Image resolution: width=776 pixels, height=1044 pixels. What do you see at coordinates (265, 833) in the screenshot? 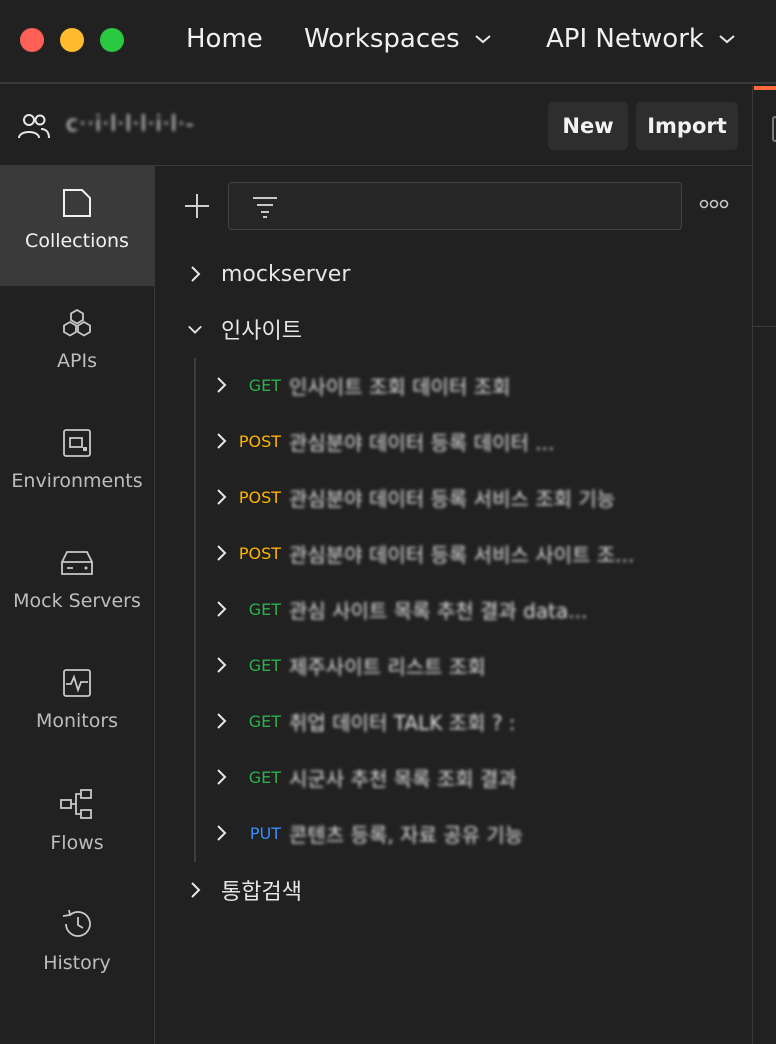
I see `method-badge: PUT` at bounding box center [265, 833].